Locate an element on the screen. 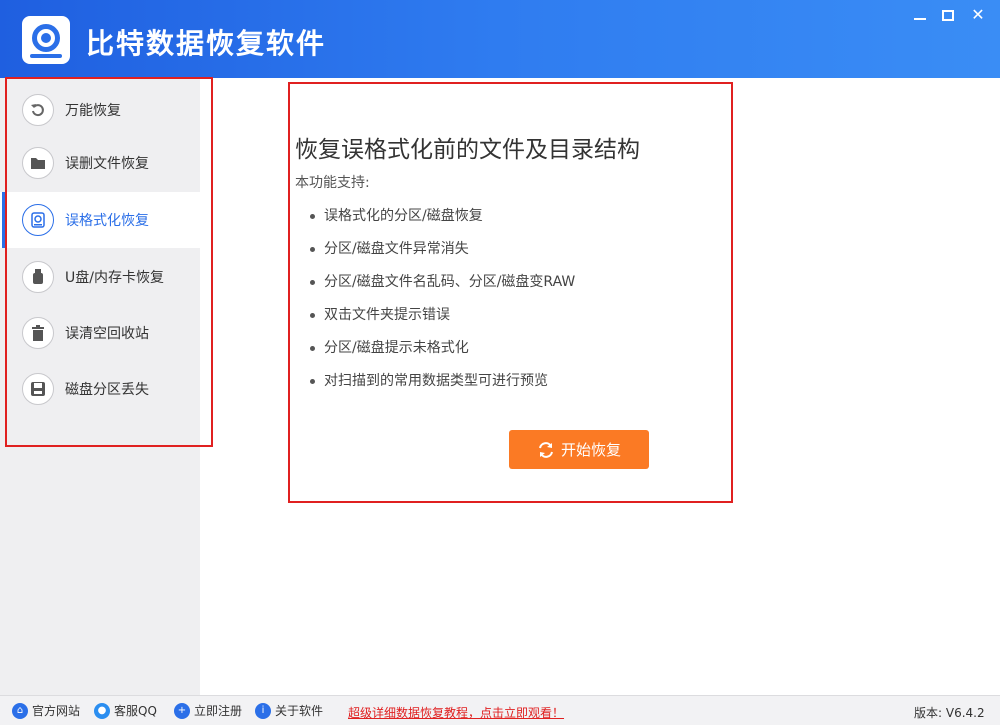  home-icon: ⌂ is located at coordinates (20, 710).